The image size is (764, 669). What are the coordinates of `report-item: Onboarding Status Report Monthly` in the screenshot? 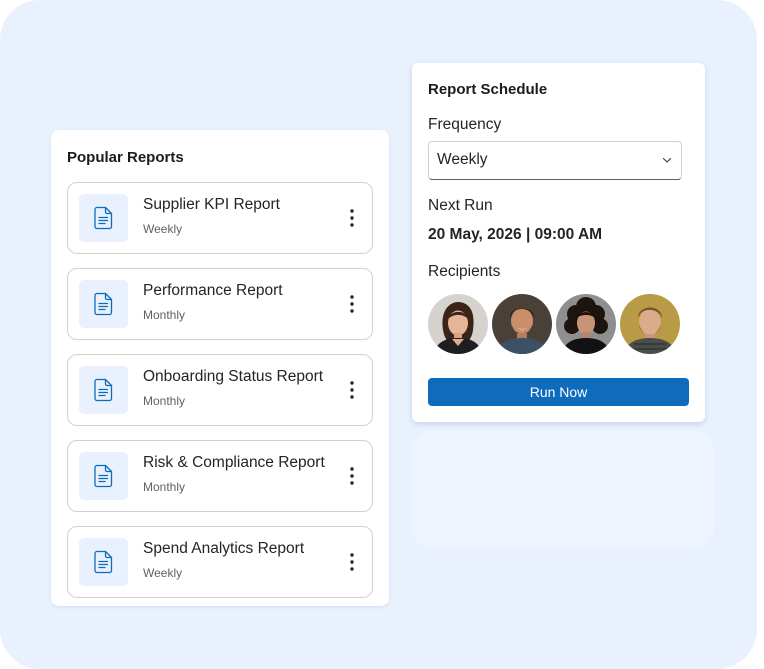 It's located at (220, 390).